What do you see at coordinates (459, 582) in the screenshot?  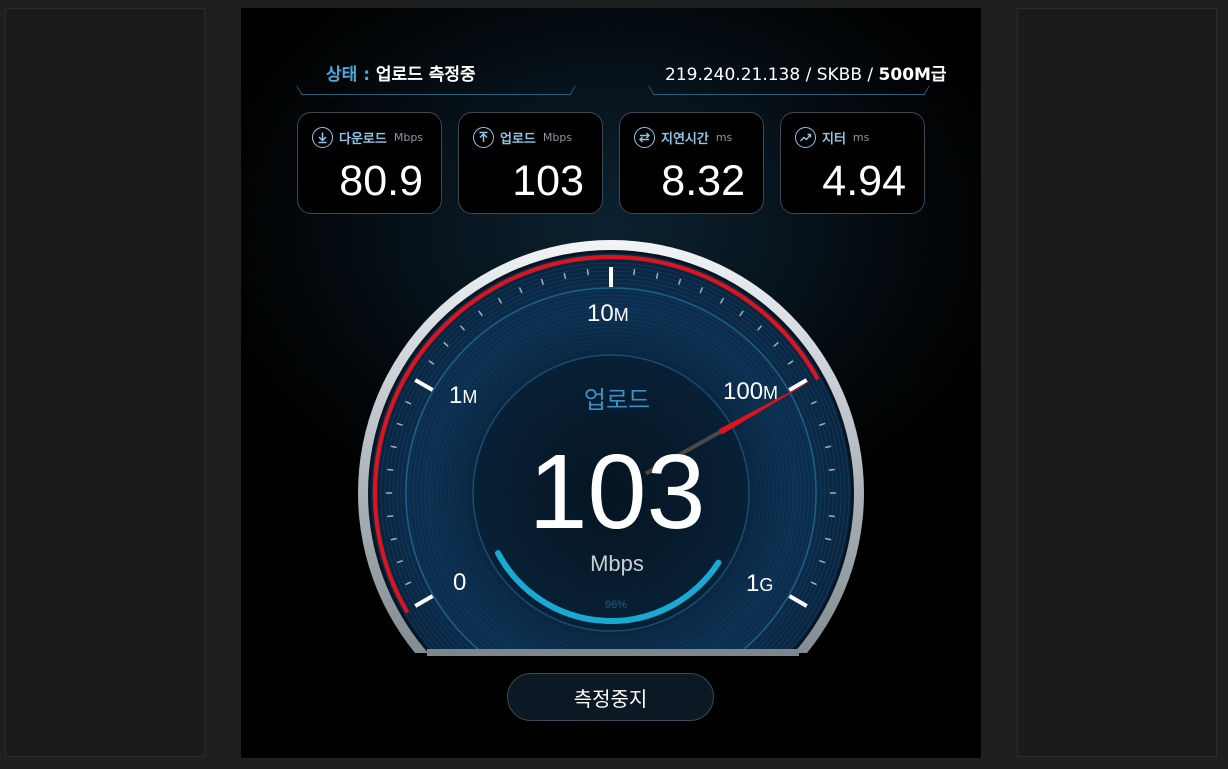 I see `scale-label-0: 0` at bounding box center [459, 582].